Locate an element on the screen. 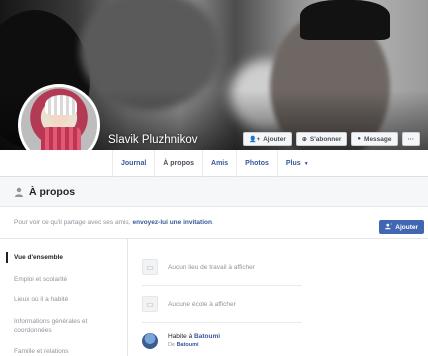  more-button: ··· is located at coordinates (410, 139).